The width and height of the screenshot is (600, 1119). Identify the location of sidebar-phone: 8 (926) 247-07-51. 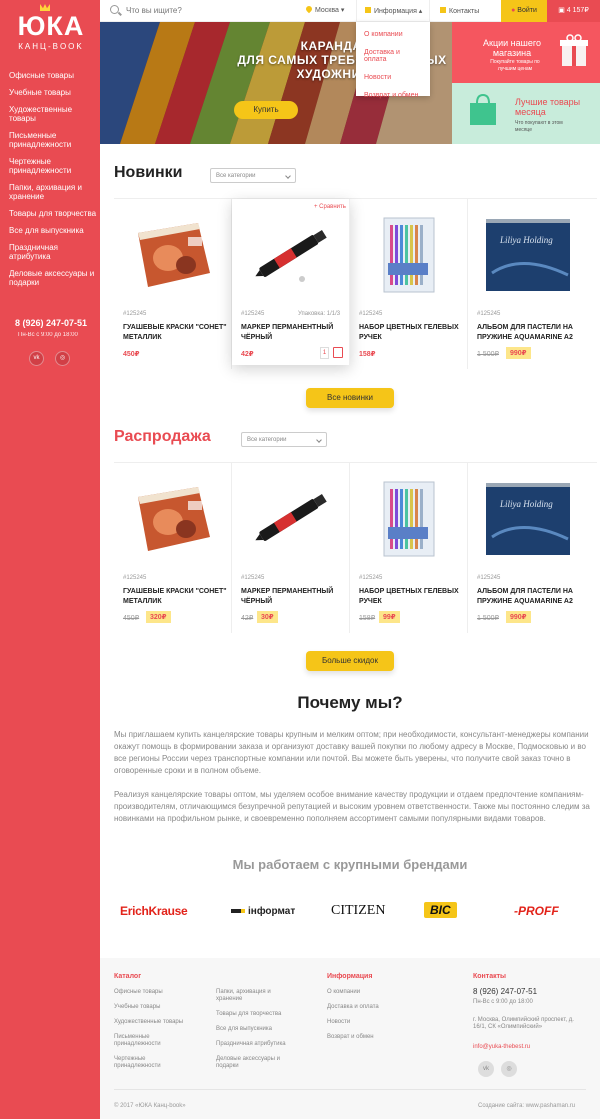
(51, 323).